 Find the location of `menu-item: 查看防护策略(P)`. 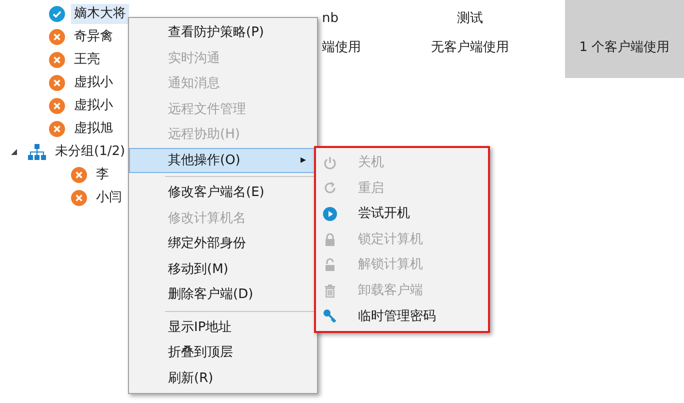

menu-item: 查看防护策略(P) is located at coordinates (223, 33).